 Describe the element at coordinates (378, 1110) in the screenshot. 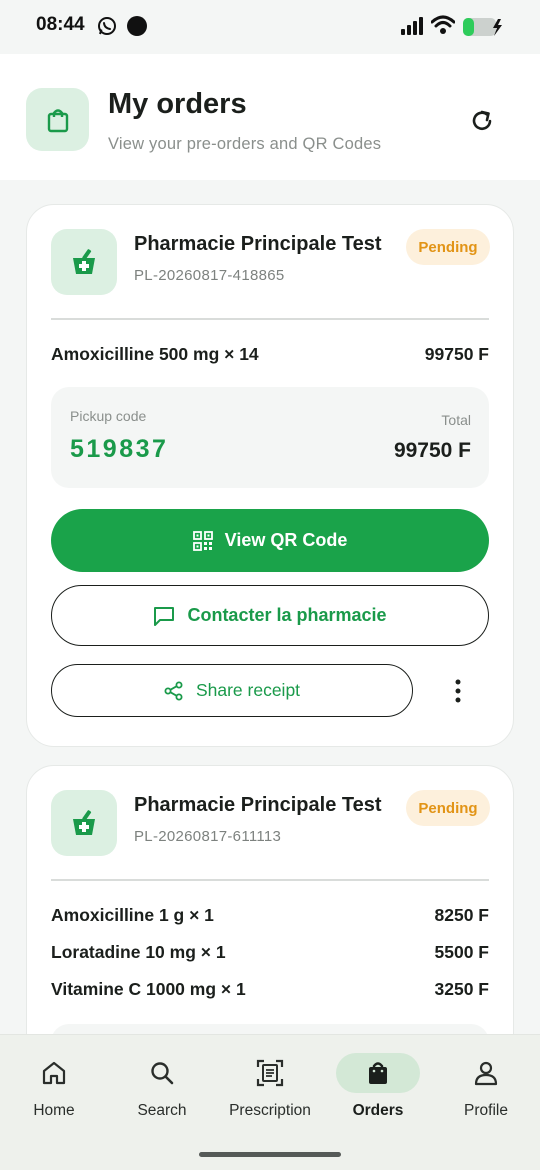

I see `nav-label: Orders` at that location.